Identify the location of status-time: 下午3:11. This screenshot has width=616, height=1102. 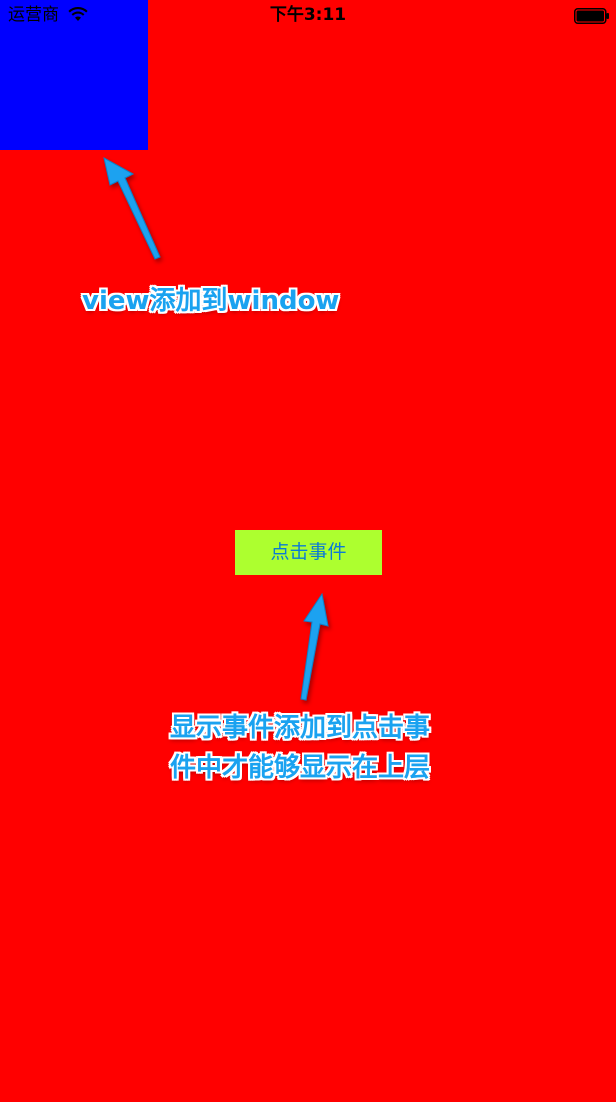
(308, 15).